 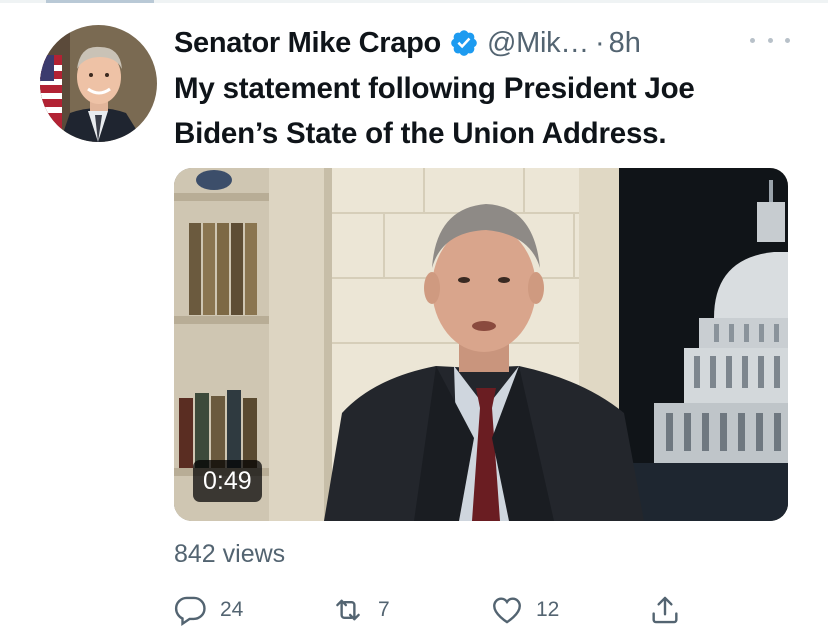 I want to click on reply-button: 24, so click(x=208, y=610).